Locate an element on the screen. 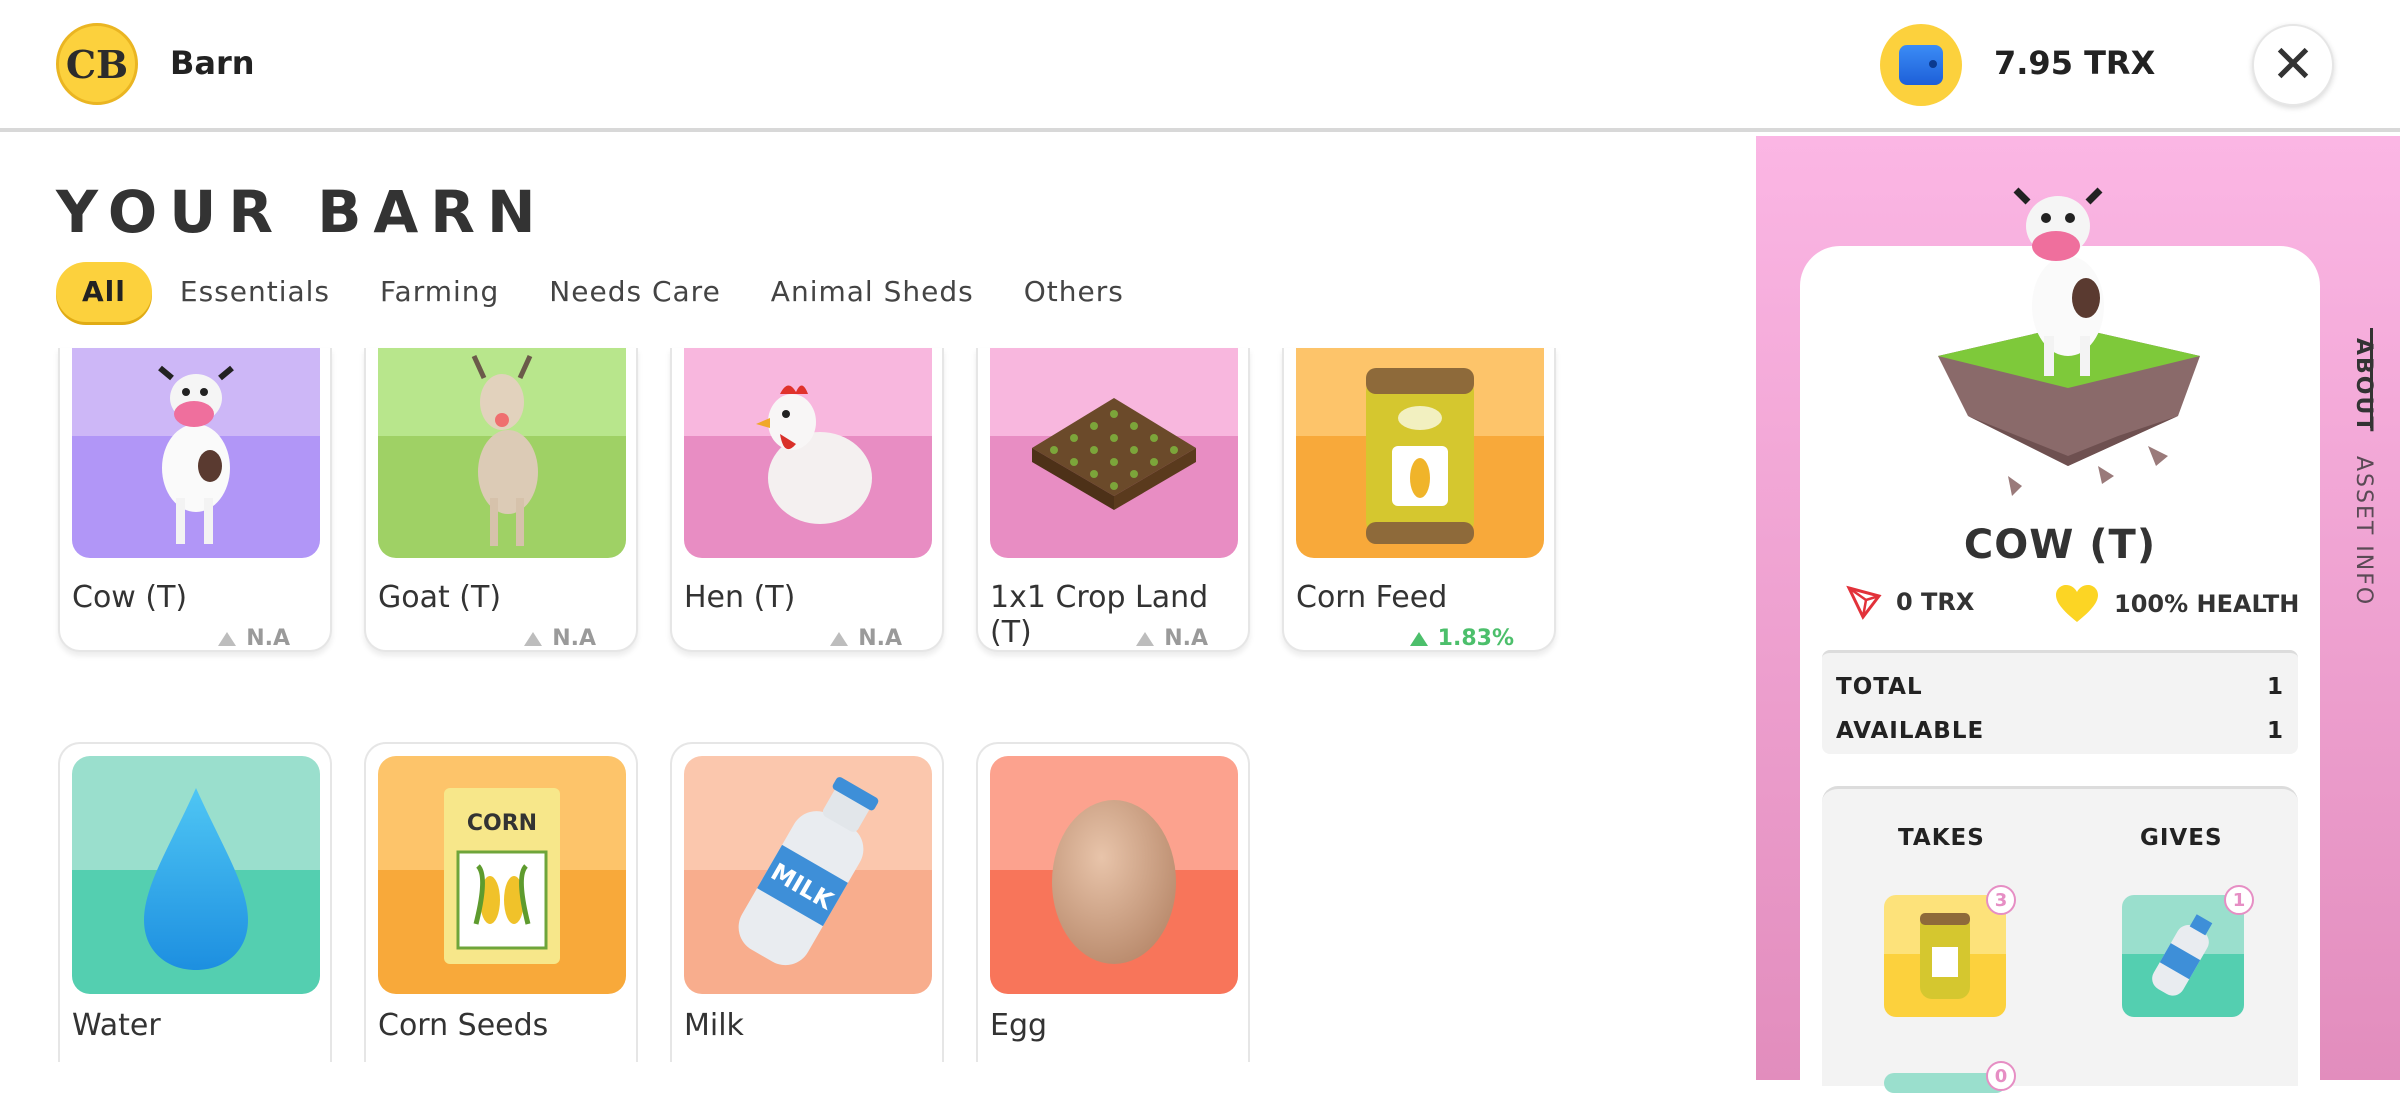  tab-needs-care: Needs Care is located at coordinates (635, 292).